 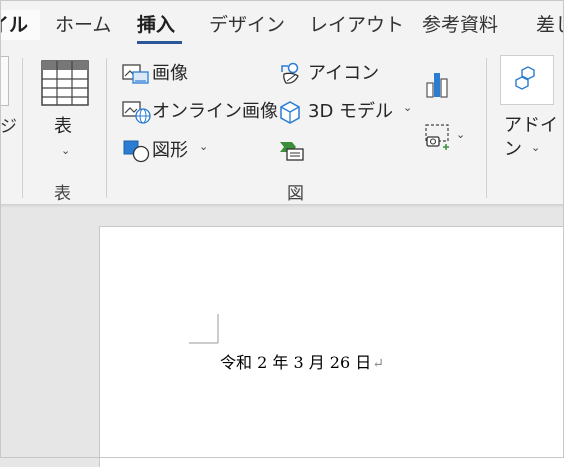 What do you see at coordinates (156, 25) in the screenshot?
I see `tab-insert: 挿入` at bounding box center [156, 25].